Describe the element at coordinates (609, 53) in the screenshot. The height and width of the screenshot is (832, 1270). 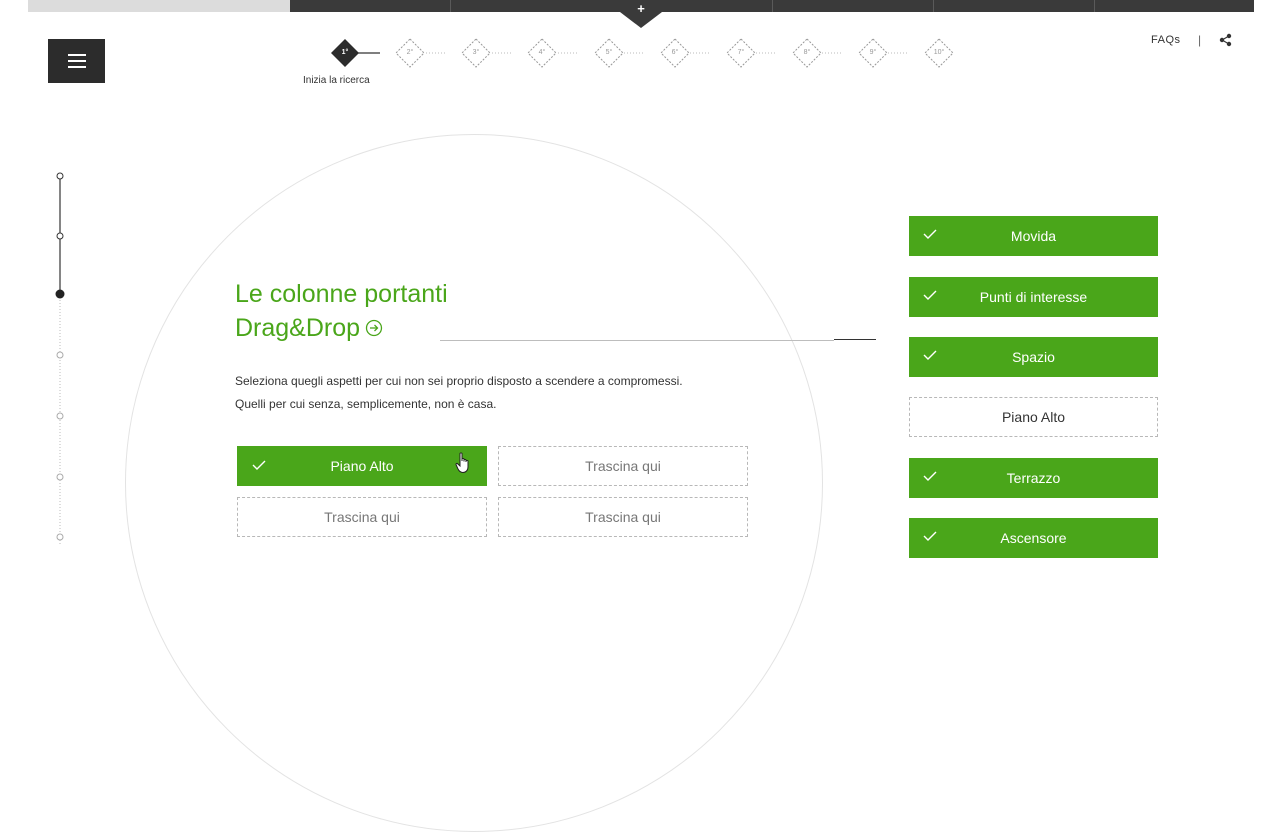
I see `step-5: 5°` at that location.